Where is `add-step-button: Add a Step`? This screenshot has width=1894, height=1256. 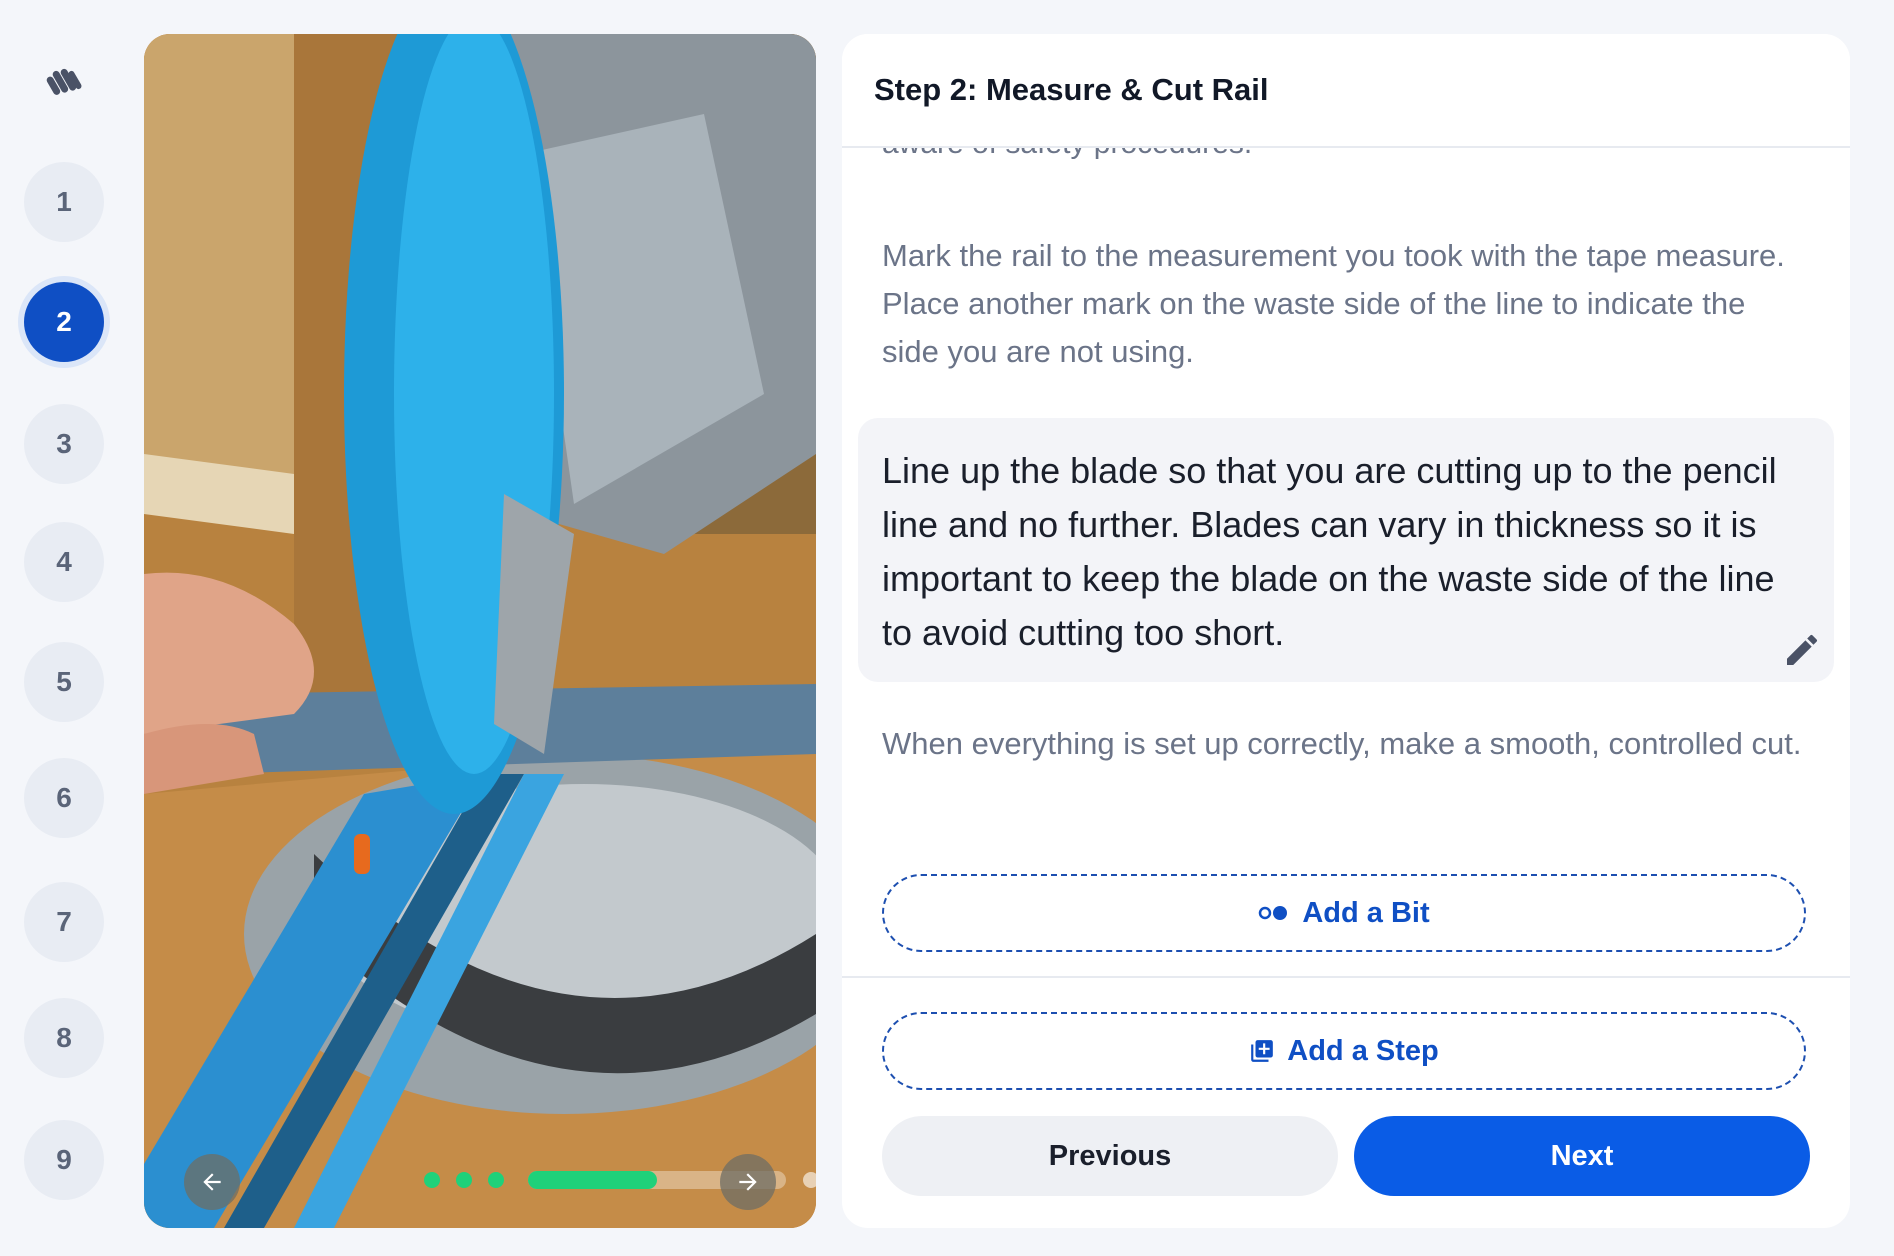
add-step-button: Add a Step is located at coordinates (1344, 1051).